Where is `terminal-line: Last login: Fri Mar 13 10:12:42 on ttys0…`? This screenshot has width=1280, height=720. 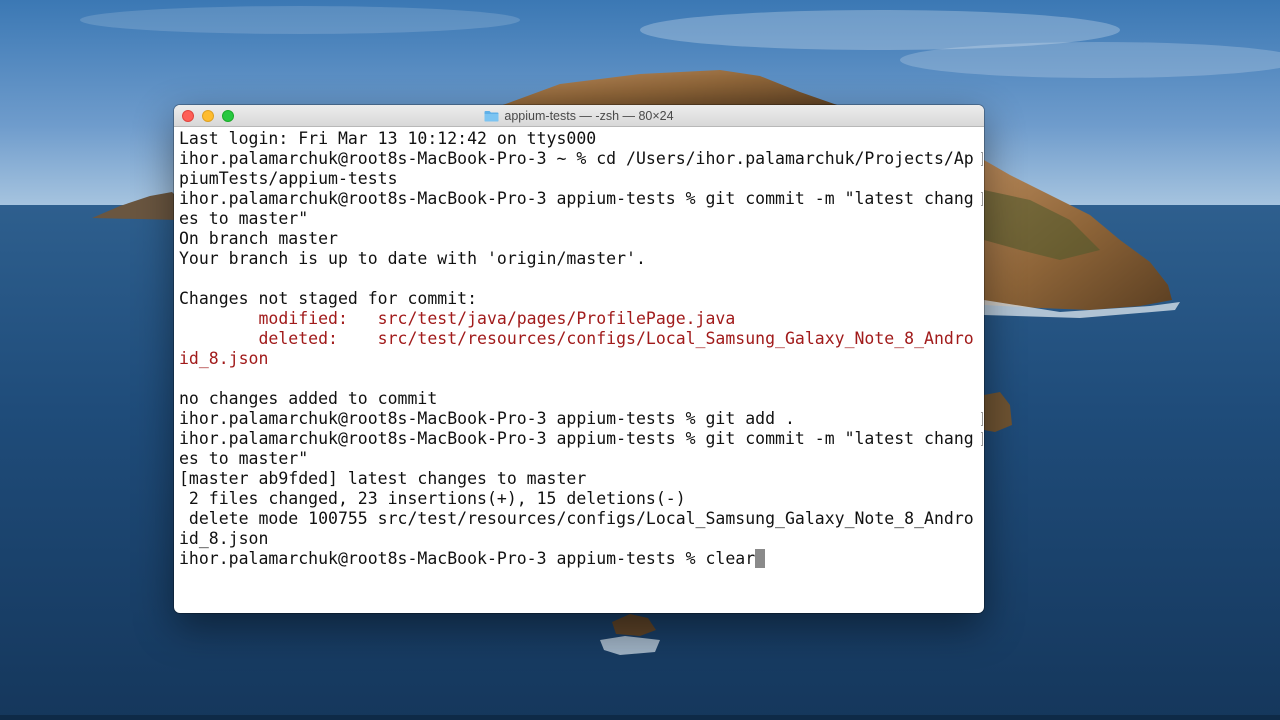
terminal-line: Last login: Fri Mar 13 10:12:42 on ttys0… is located at coordinates (581, 139).